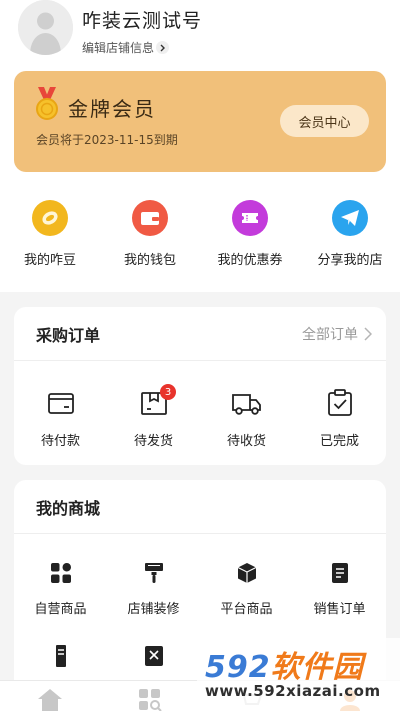 The height and width of the screenshot is (711, 400). I want to click on quick-link-beans: 我的咋豆, so click(50, 234).